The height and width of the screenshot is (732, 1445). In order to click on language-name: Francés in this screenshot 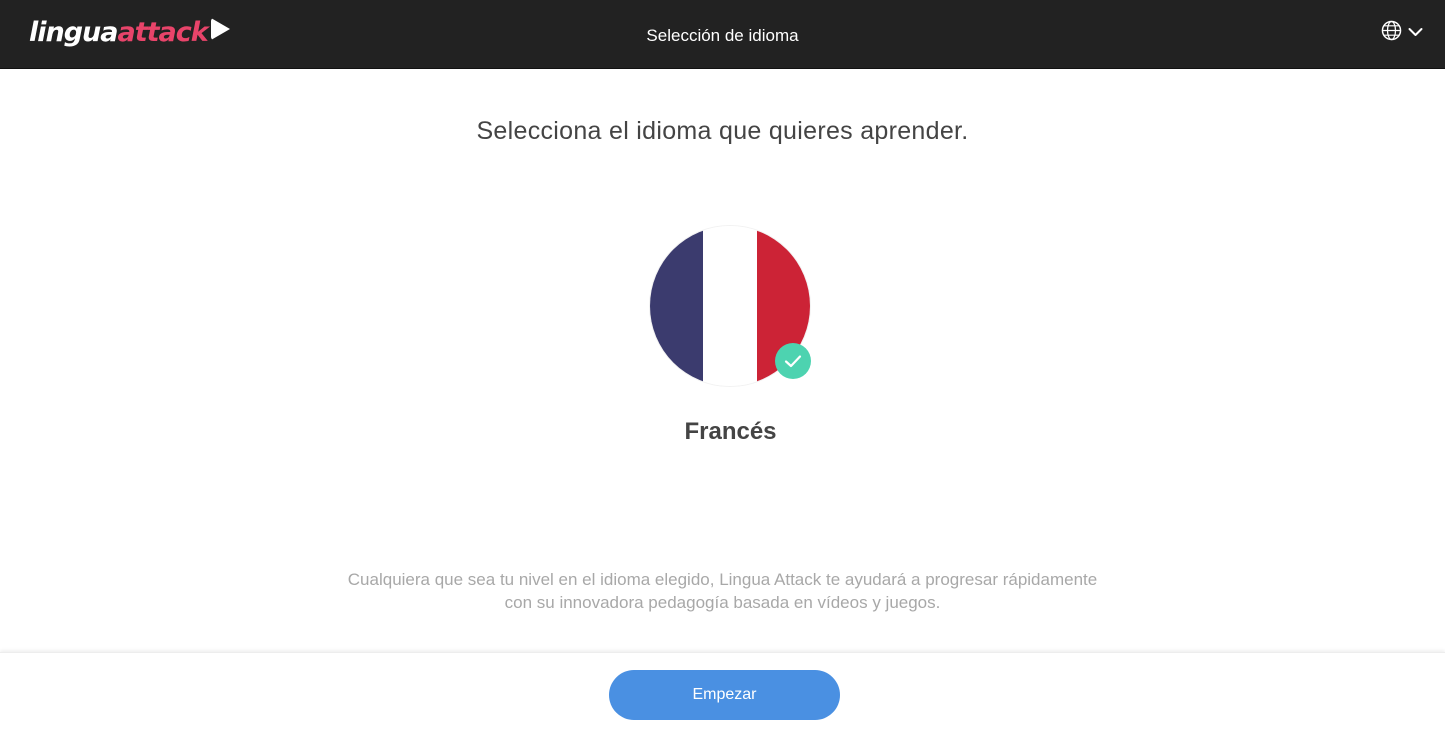, I will do `click(730, 431)`.